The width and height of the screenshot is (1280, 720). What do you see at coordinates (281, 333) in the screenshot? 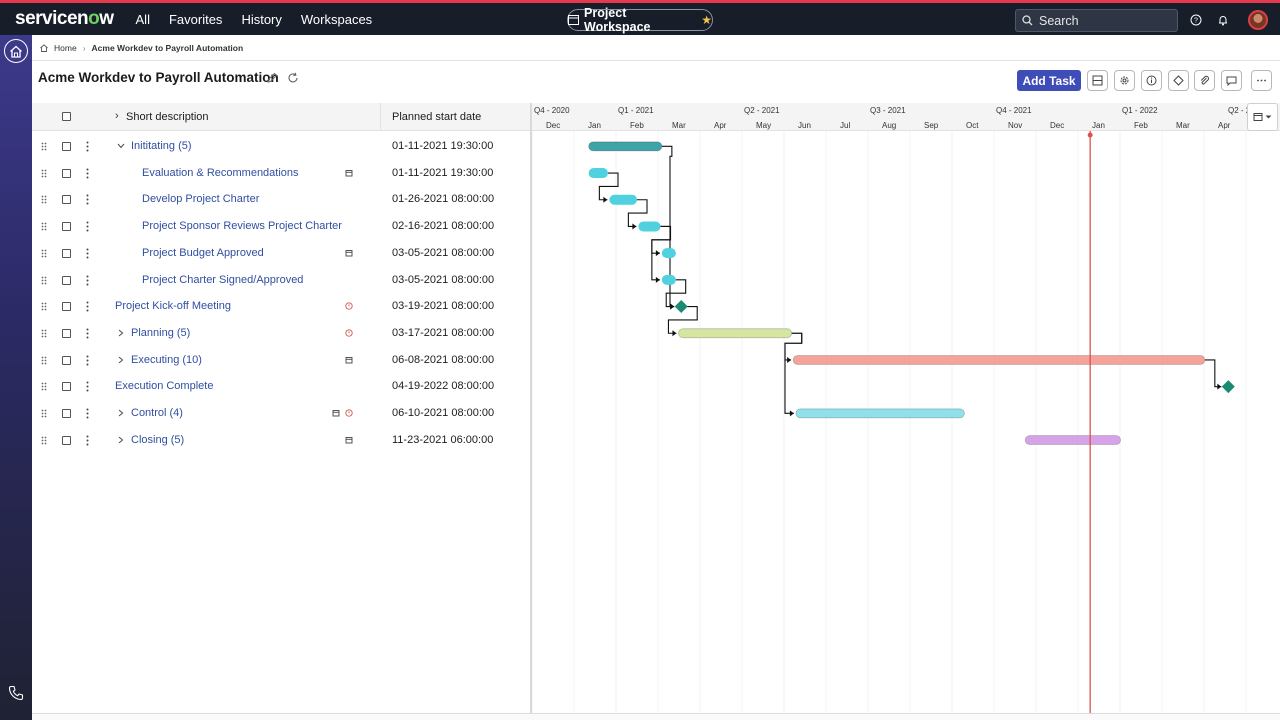
I see `table-row: Planning (5) 03-17-2021 08:00:00` at bounding box center [281, 333].